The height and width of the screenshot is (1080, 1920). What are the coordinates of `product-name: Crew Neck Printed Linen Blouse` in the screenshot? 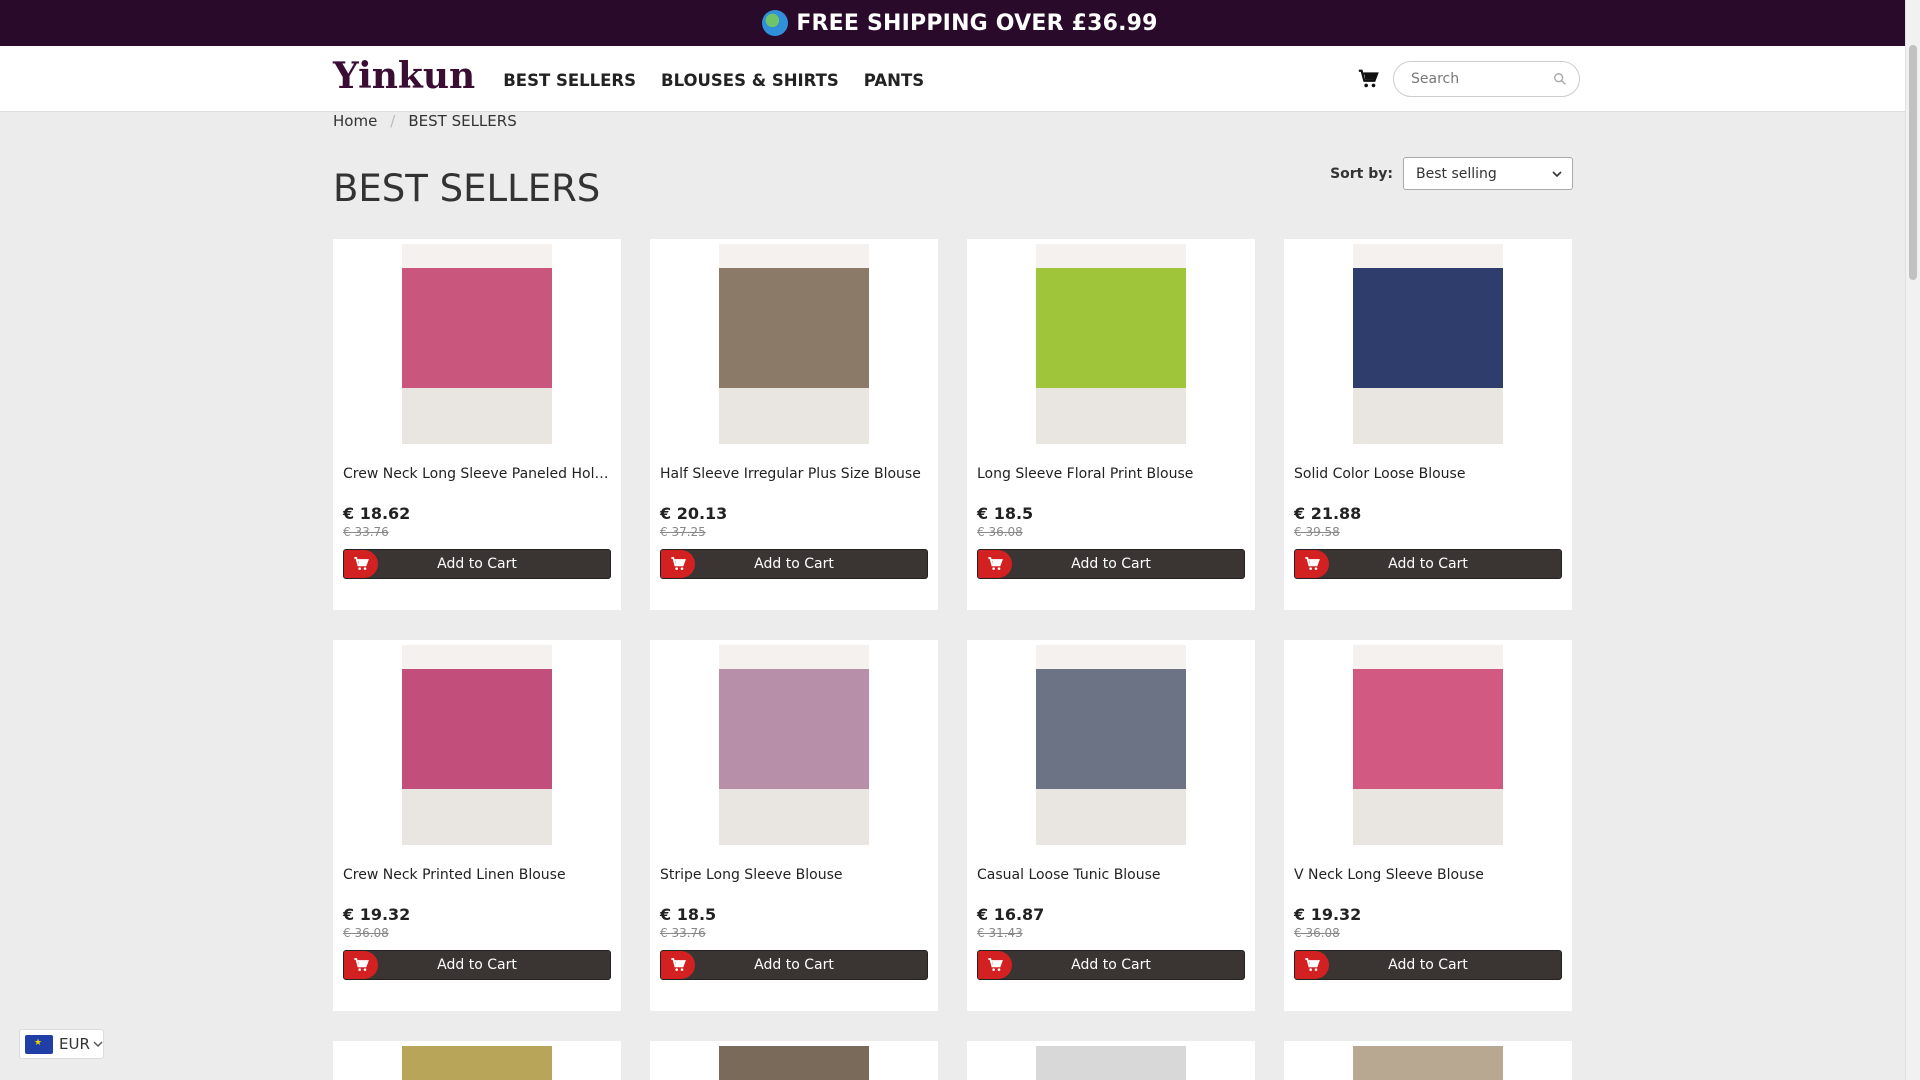 It's located at (477, 875).